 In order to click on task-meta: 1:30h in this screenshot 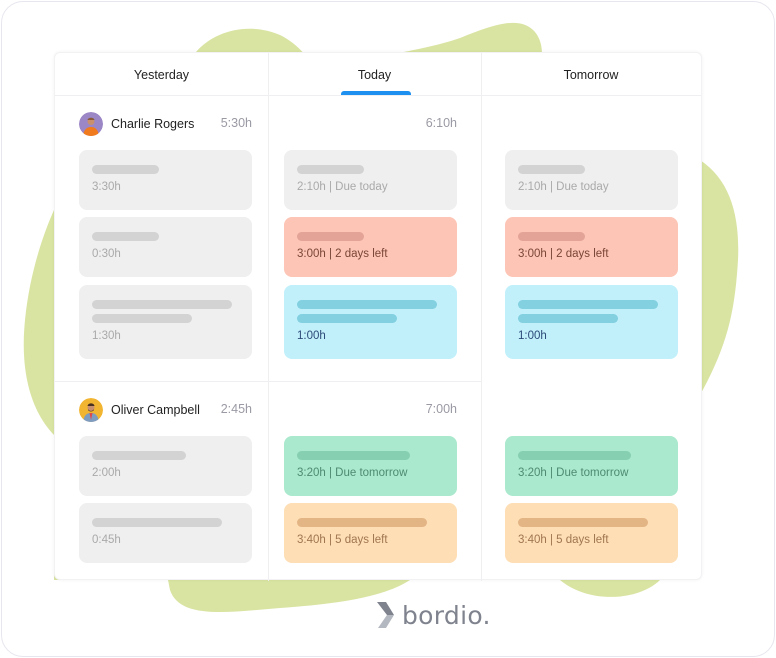, I will do `click(106, 336)`.